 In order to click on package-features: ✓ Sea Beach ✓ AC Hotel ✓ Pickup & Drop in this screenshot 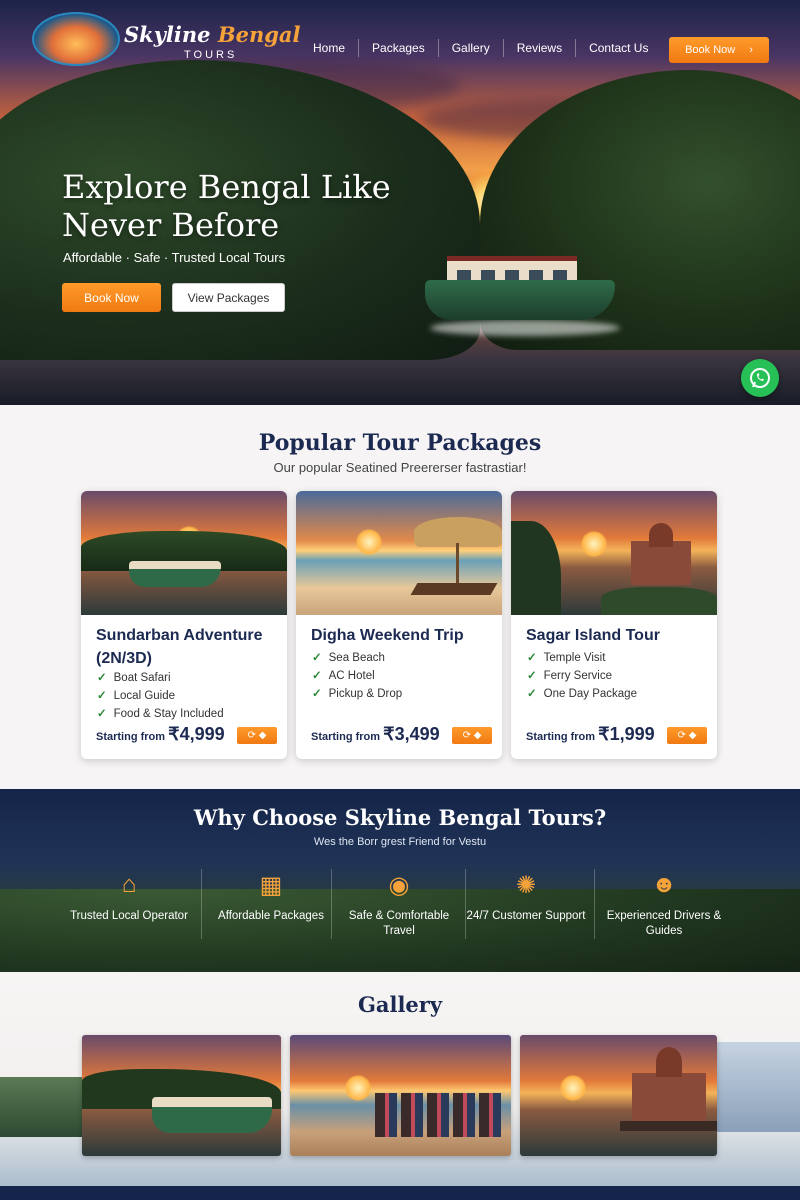, I will do `click(357, 676)`.